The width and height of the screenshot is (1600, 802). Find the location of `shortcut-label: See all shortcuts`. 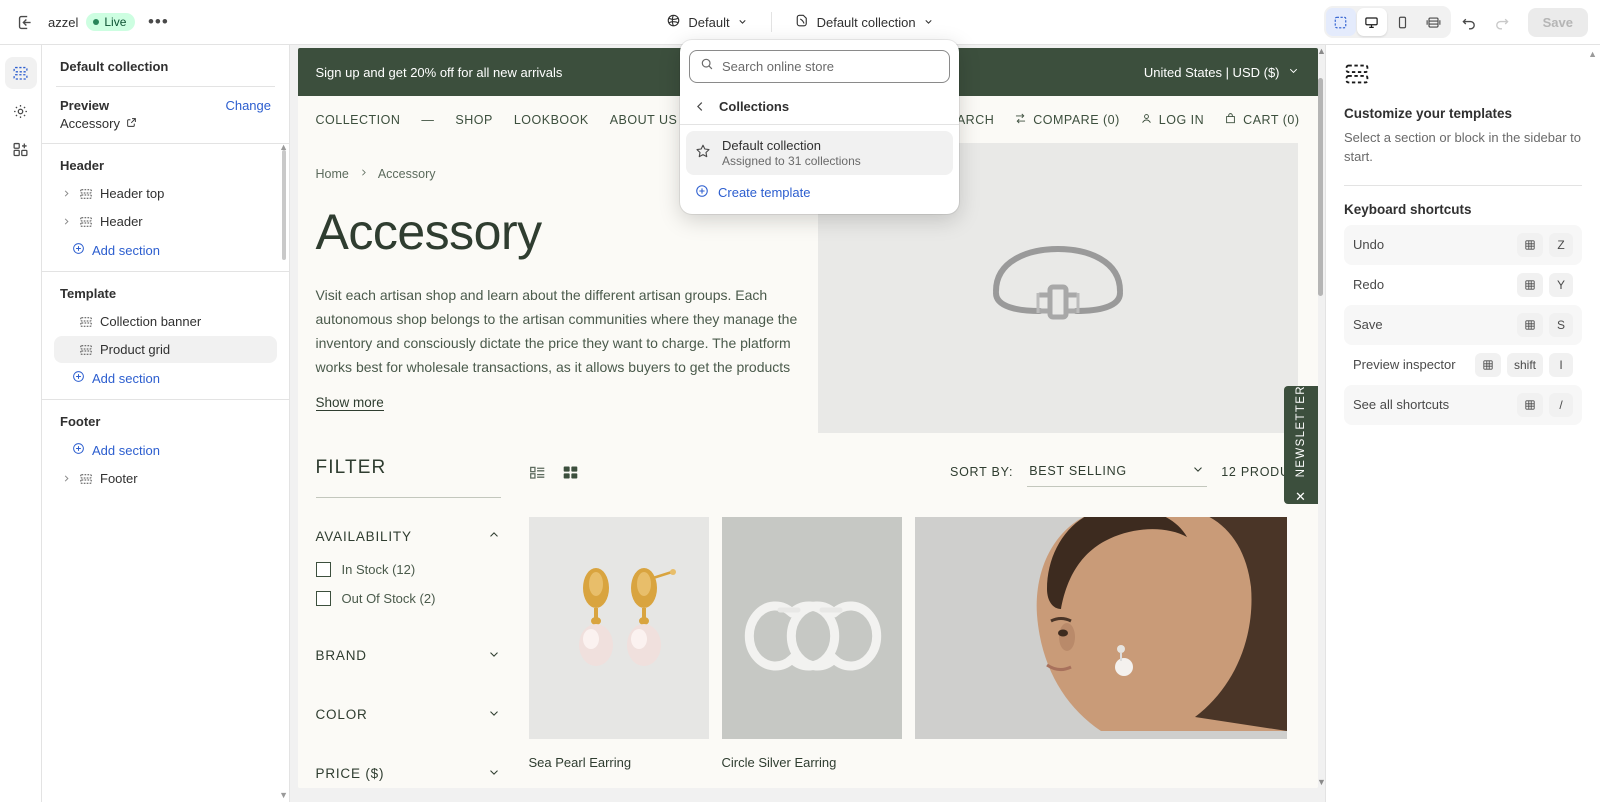

shortcut-label: See all shortcuts is located at coordinates (1401, 405).